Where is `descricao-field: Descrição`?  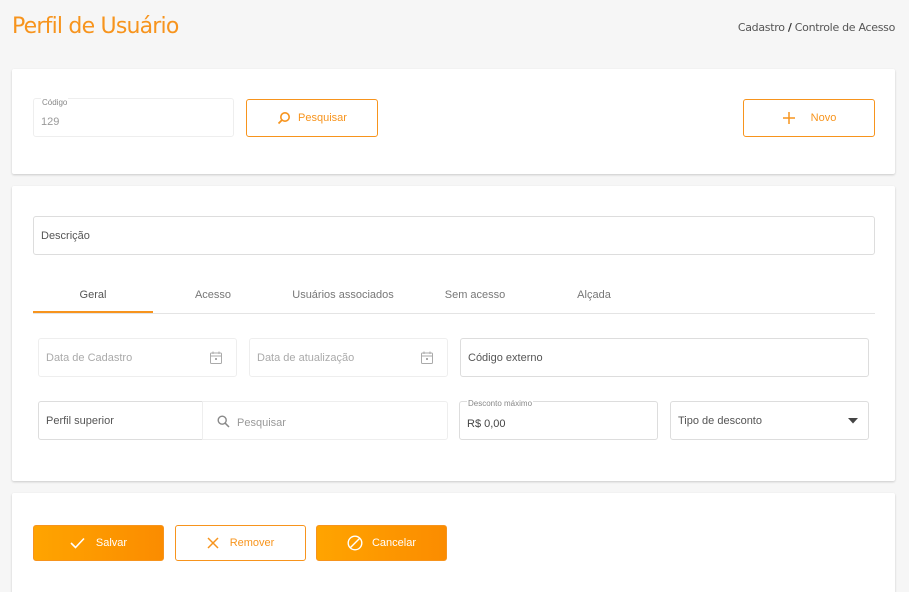
descricao-field: Descrição is located at coordinates (454, 235).